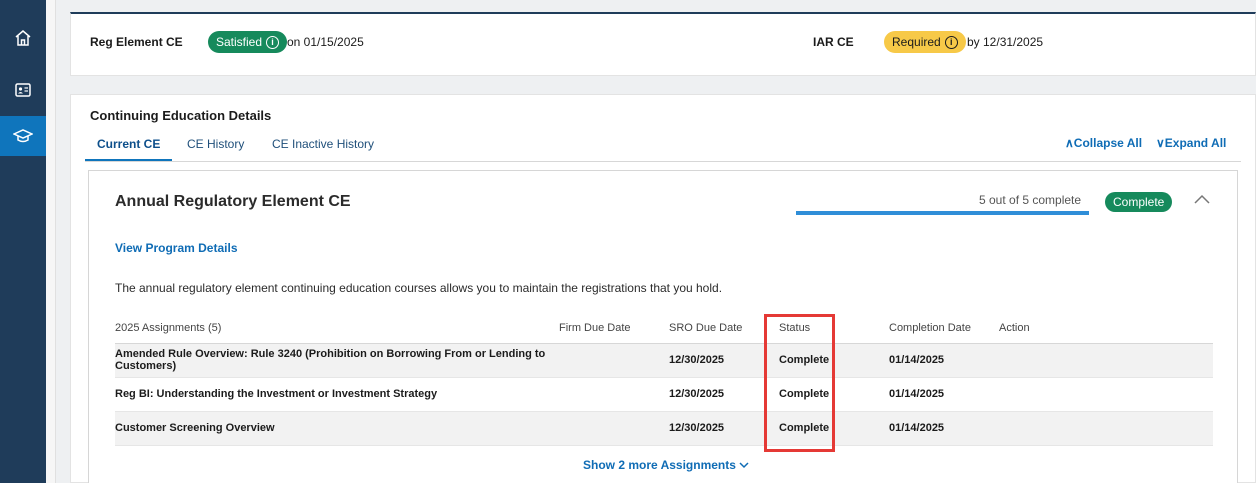 Image resolution: width=1256 pixels, height=483 pixels. What do you see at coordinates (1108, 143) in the screenshot?
I see `collapse-all-label: Collapse All` at bounding box center [1108, 143].